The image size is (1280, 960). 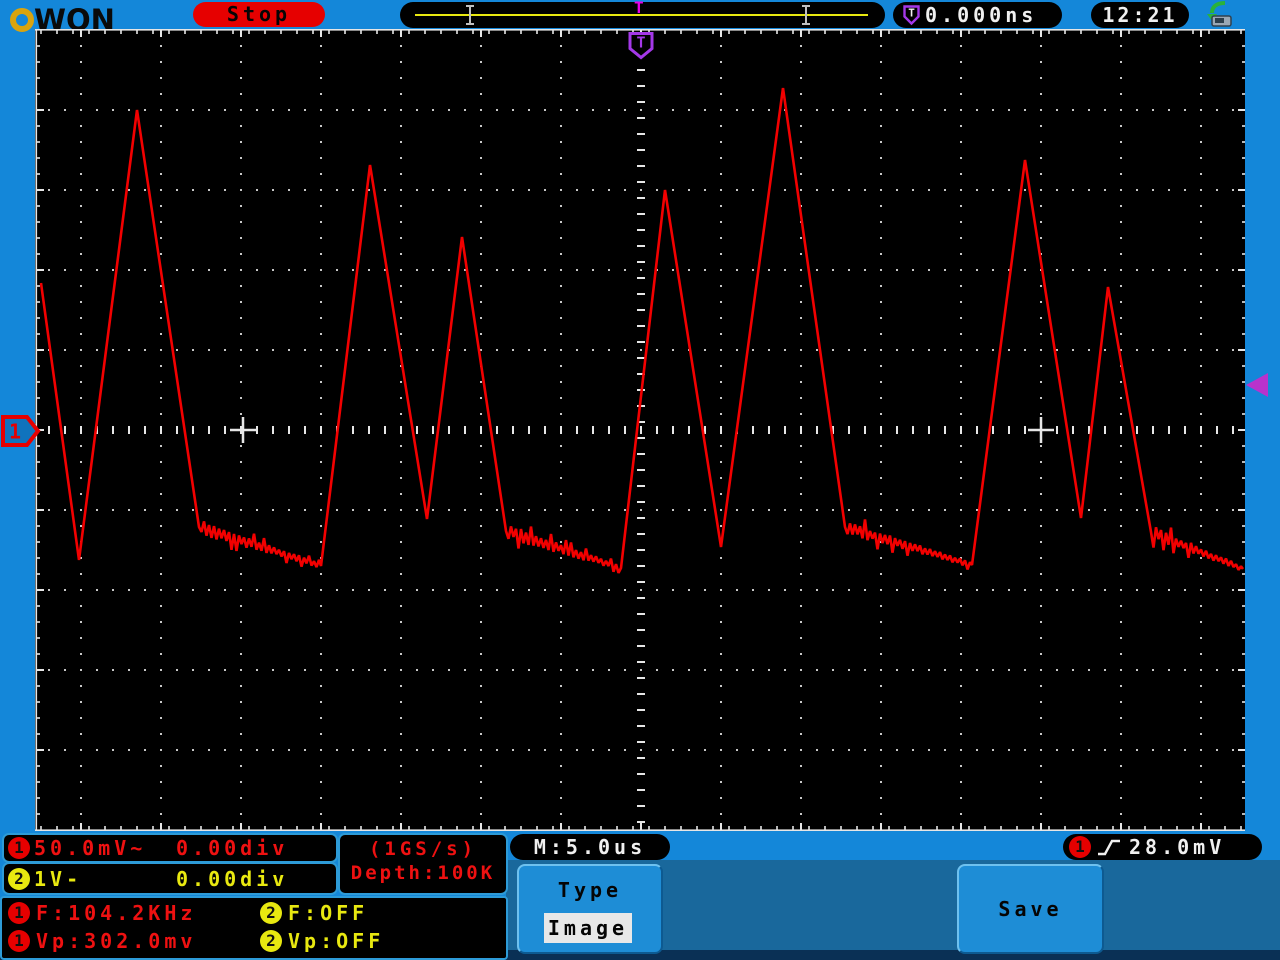 I want to click on meas2-value: F:OFF, so click(x=328, y=913).